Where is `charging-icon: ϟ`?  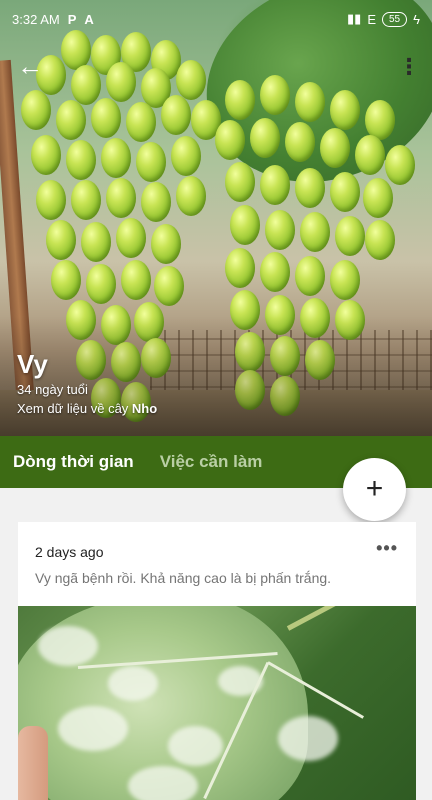 charging-icon: ϟ is located at coordinates (416, 19).